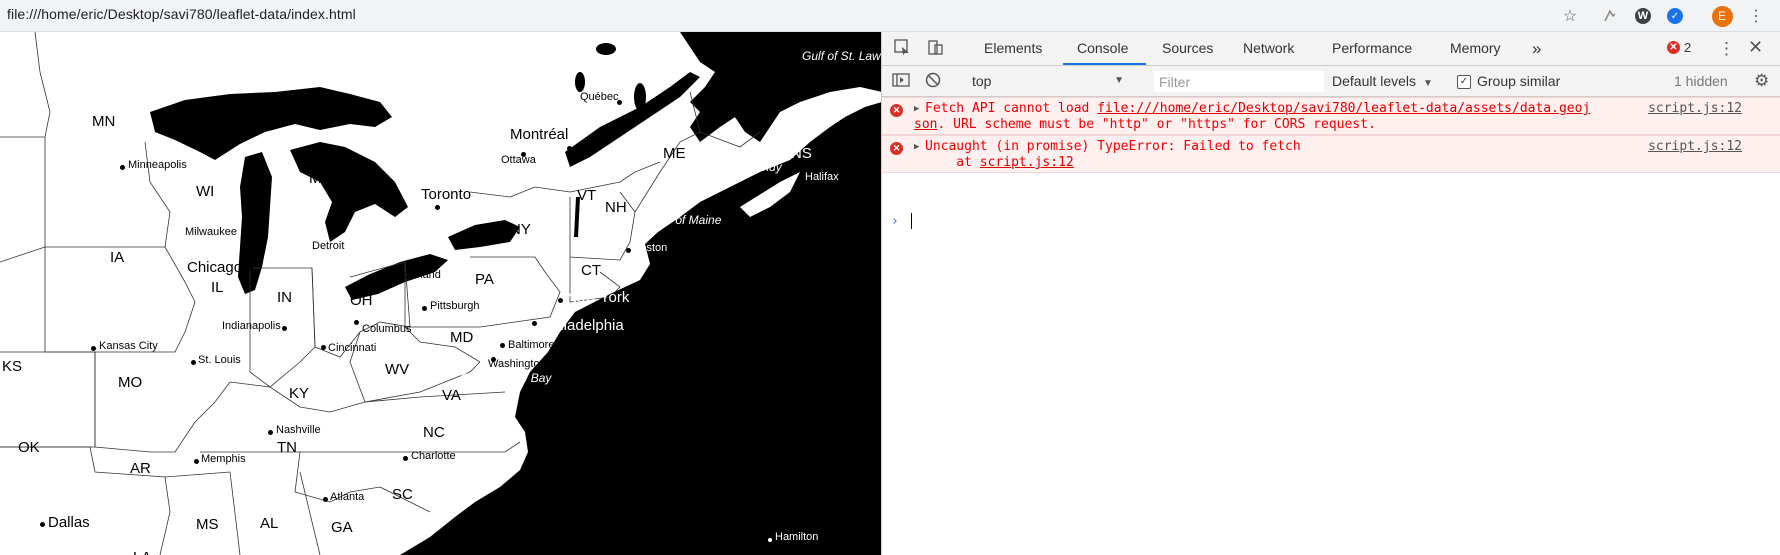  Describe the element at coordinates (157, 165) in the screenshot. I see `city-label: Minneapolis` at that location.